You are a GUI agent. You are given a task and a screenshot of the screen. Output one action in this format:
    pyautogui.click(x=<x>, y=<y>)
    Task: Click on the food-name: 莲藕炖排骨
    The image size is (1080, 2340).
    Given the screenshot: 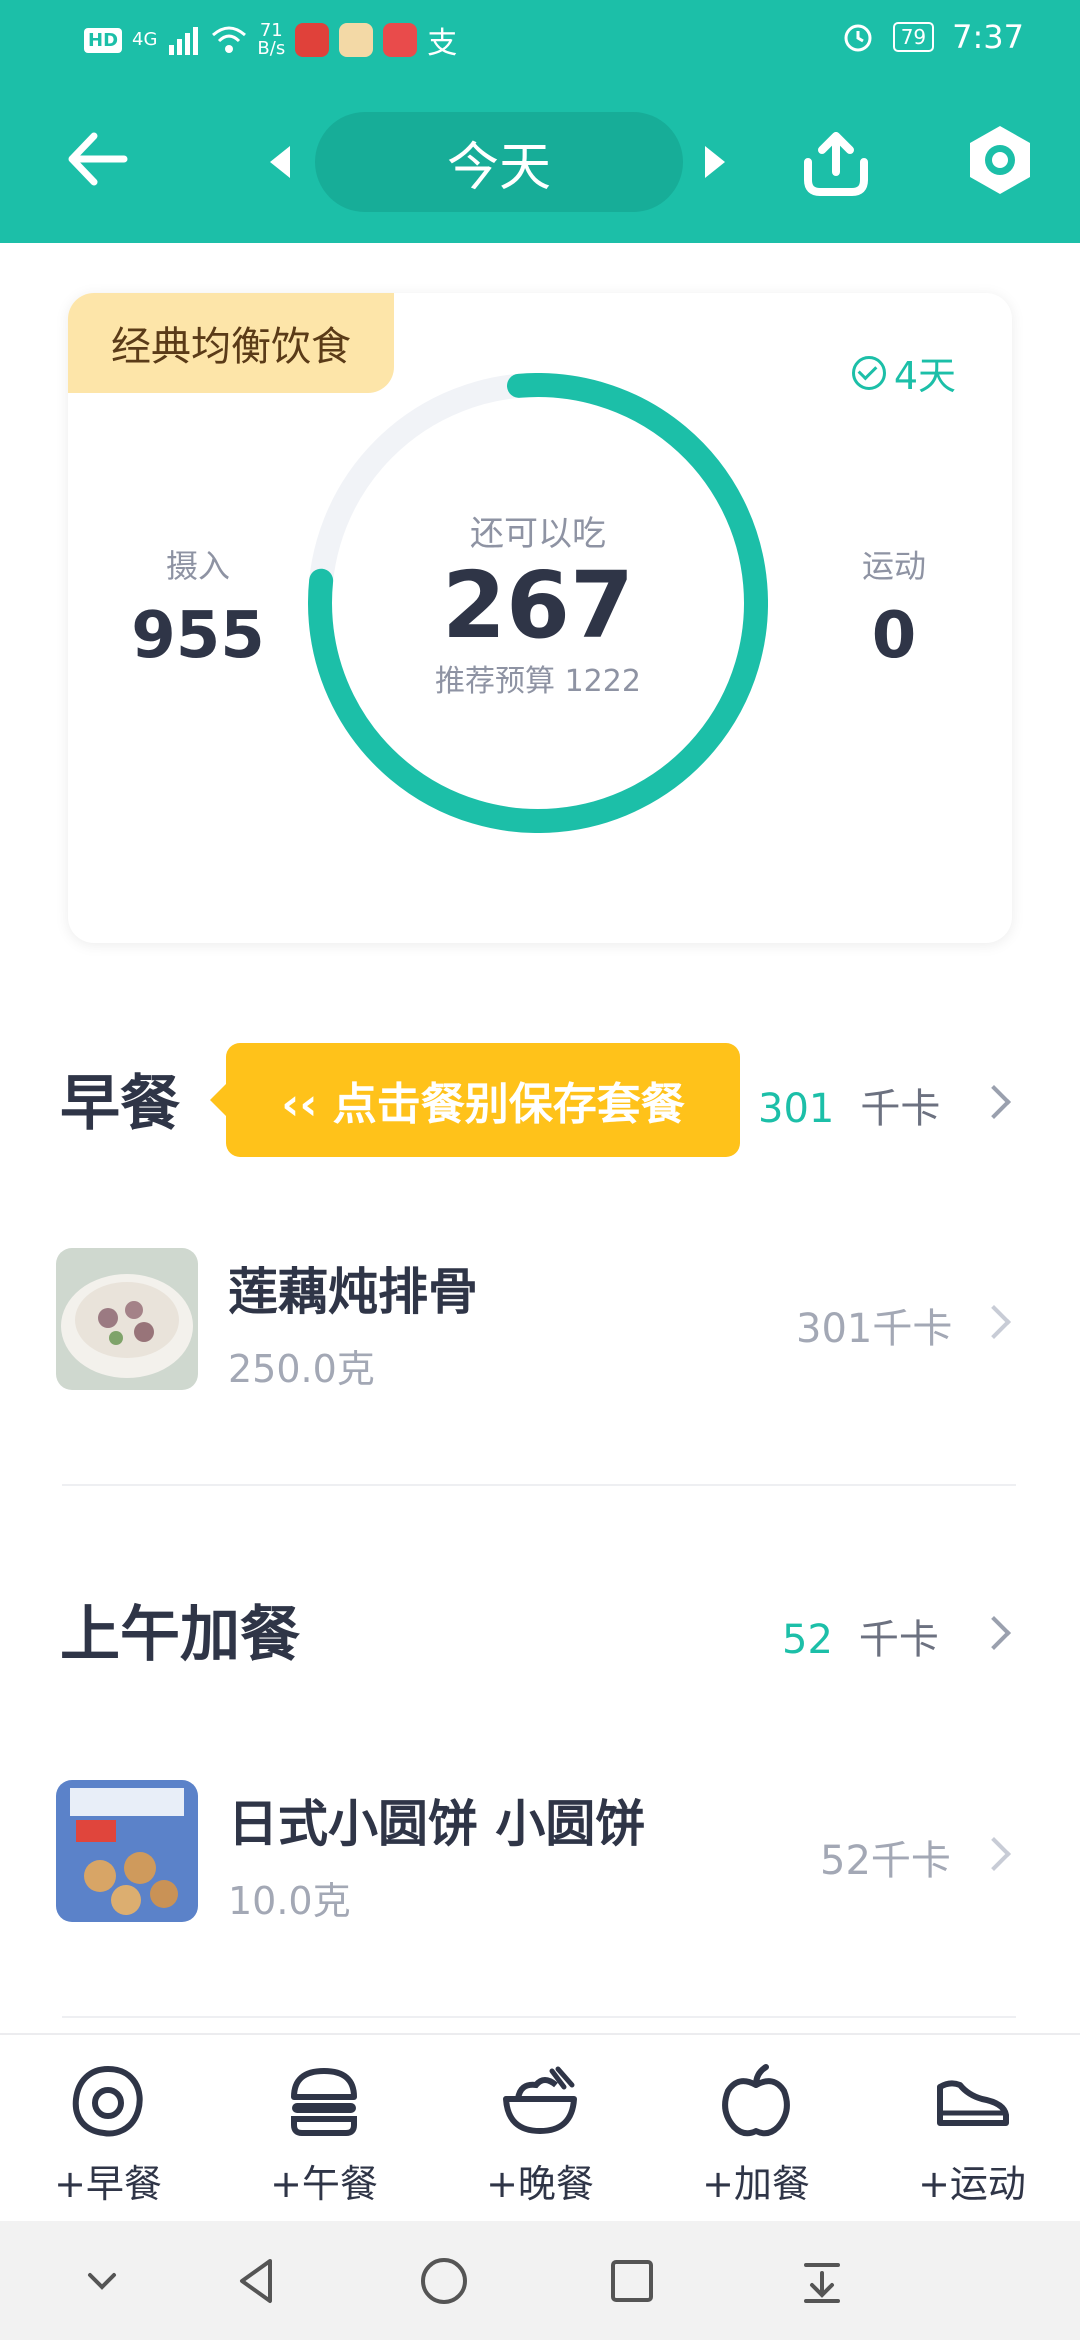 What is the action you would take?
    pyautogui.click(x=353, y=1288)
    